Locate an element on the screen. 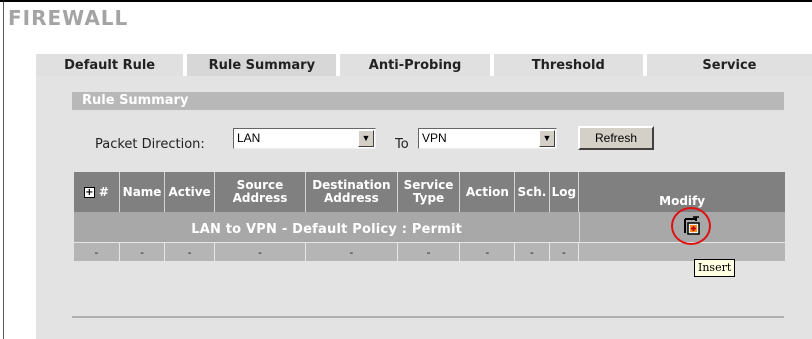 The width and height of the screenshot is (812, 339). tab-anti-probing: Anti-Probing is located at coordinates (415, 65).